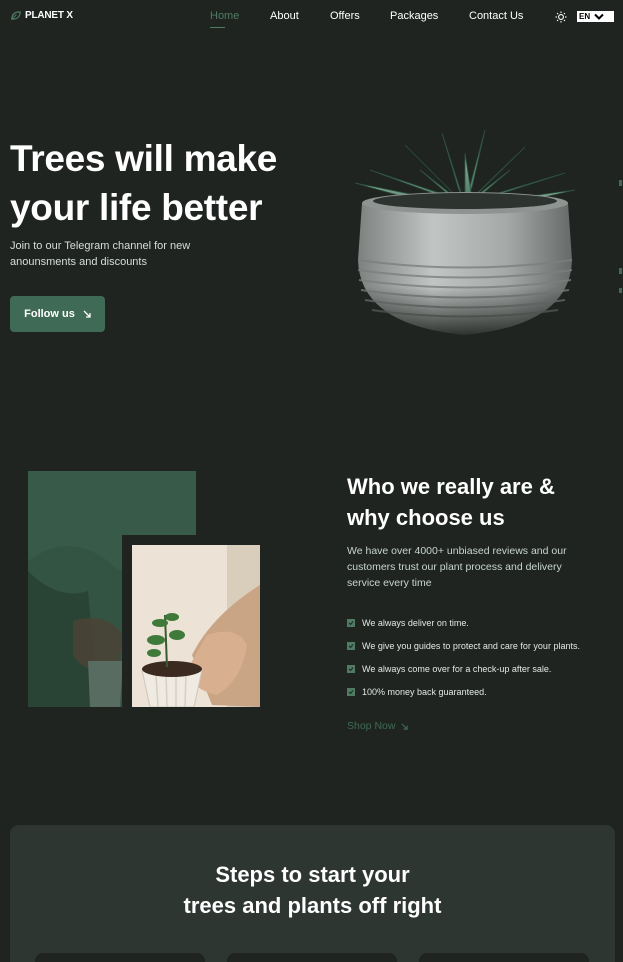 Image resolution: width=623 pixels, height=962 pixels. Describe the element at coordinates (217, 27) in the screenshot. I see `active-nav-indicator` at that location.